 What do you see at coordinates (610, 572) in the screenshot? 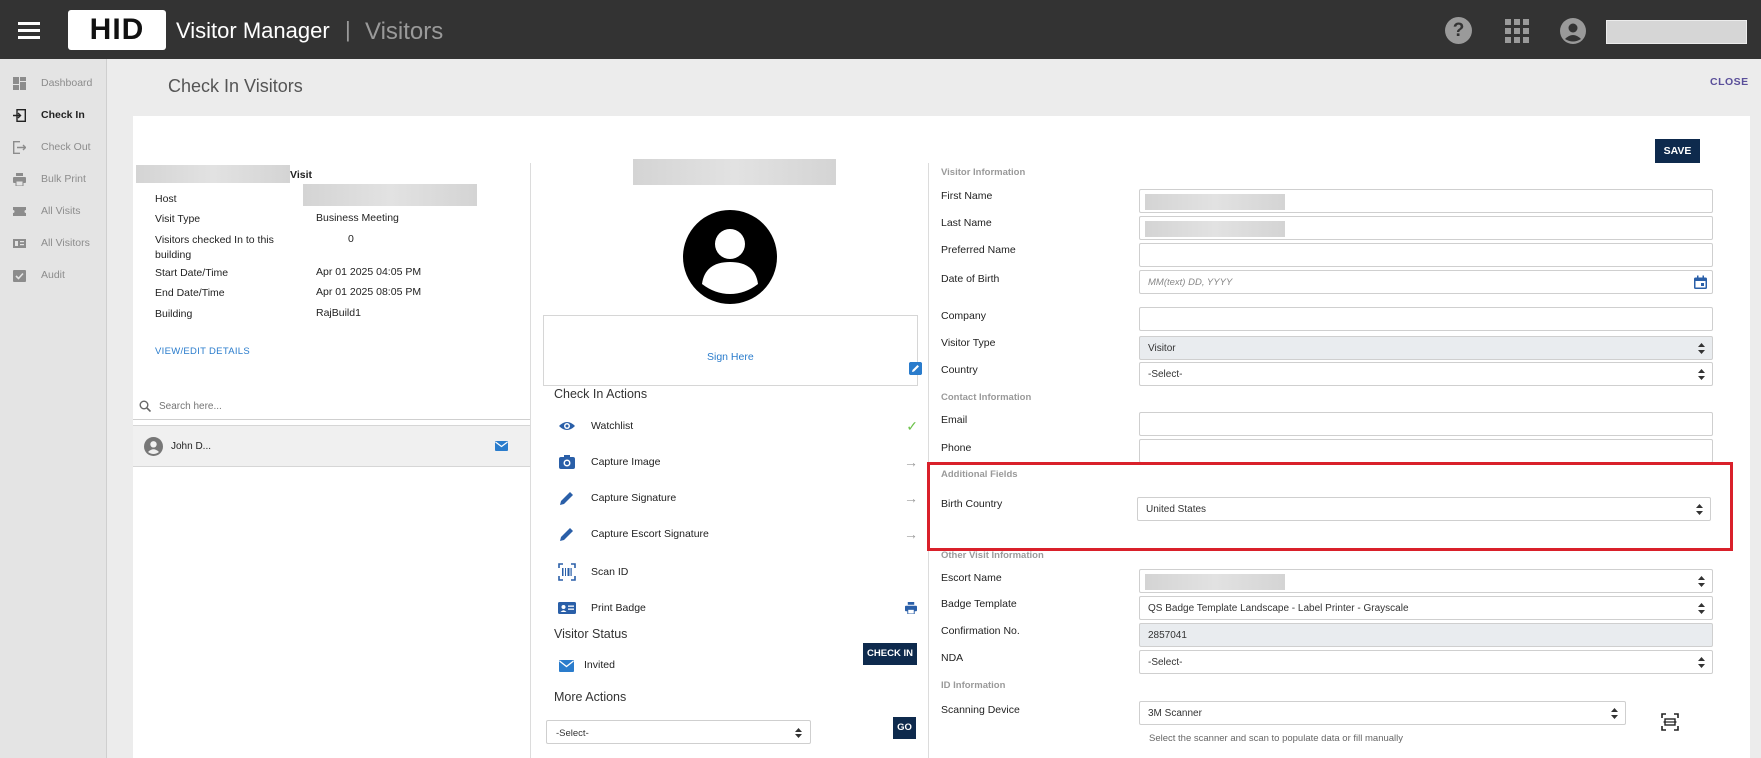
I see `action-label: Scan ID` at bounding box center [610, 572].